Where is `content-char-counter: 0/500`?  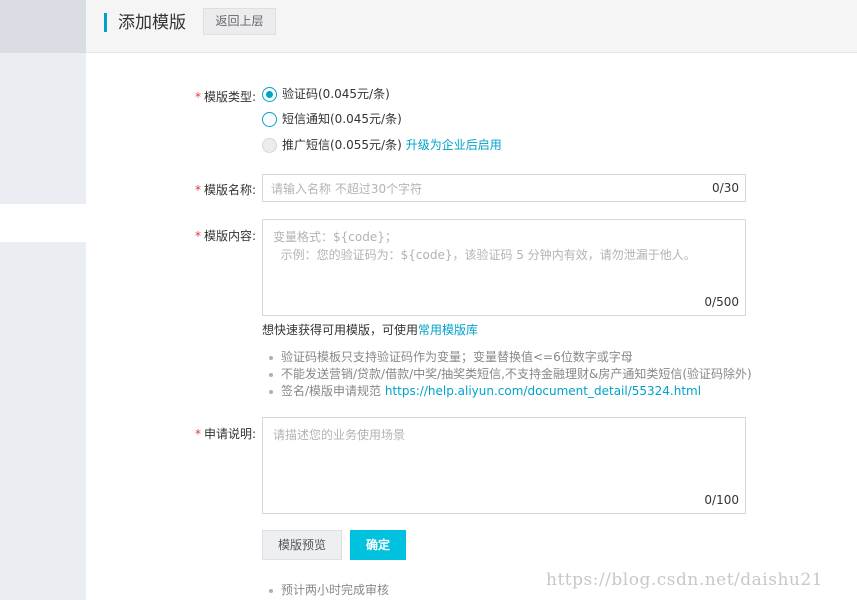
content-char-counter: 0/500 is located at coordinates (721, 302).